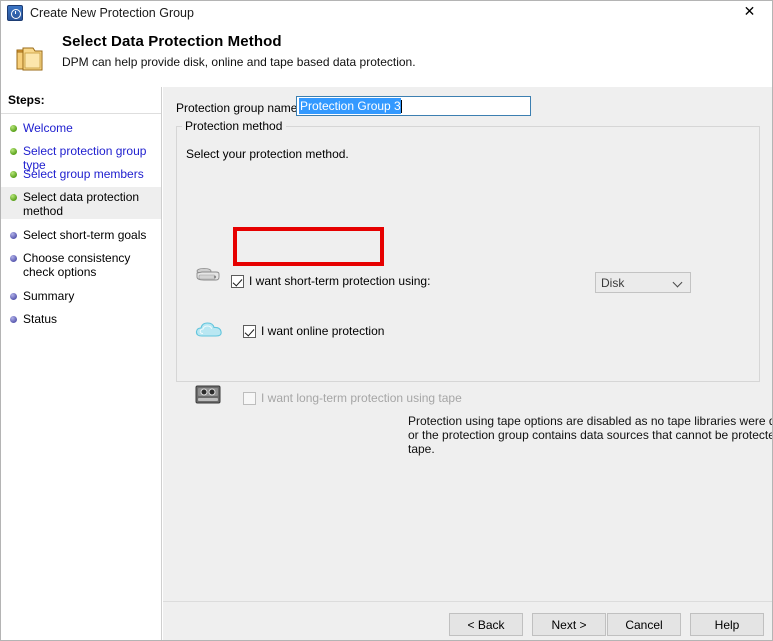  I want to click on sidebar-item-select-data-protection-method: Select data protection method, so click(81, 203).